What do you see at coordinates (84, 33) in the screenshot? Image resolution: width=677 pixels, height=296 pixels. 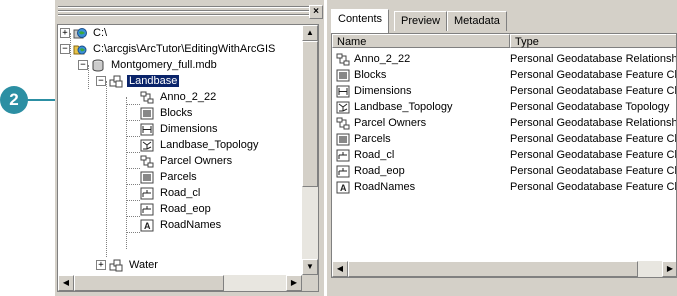 I see `tree-node-c-drive: + C:\` at bounding box center [84, 33].